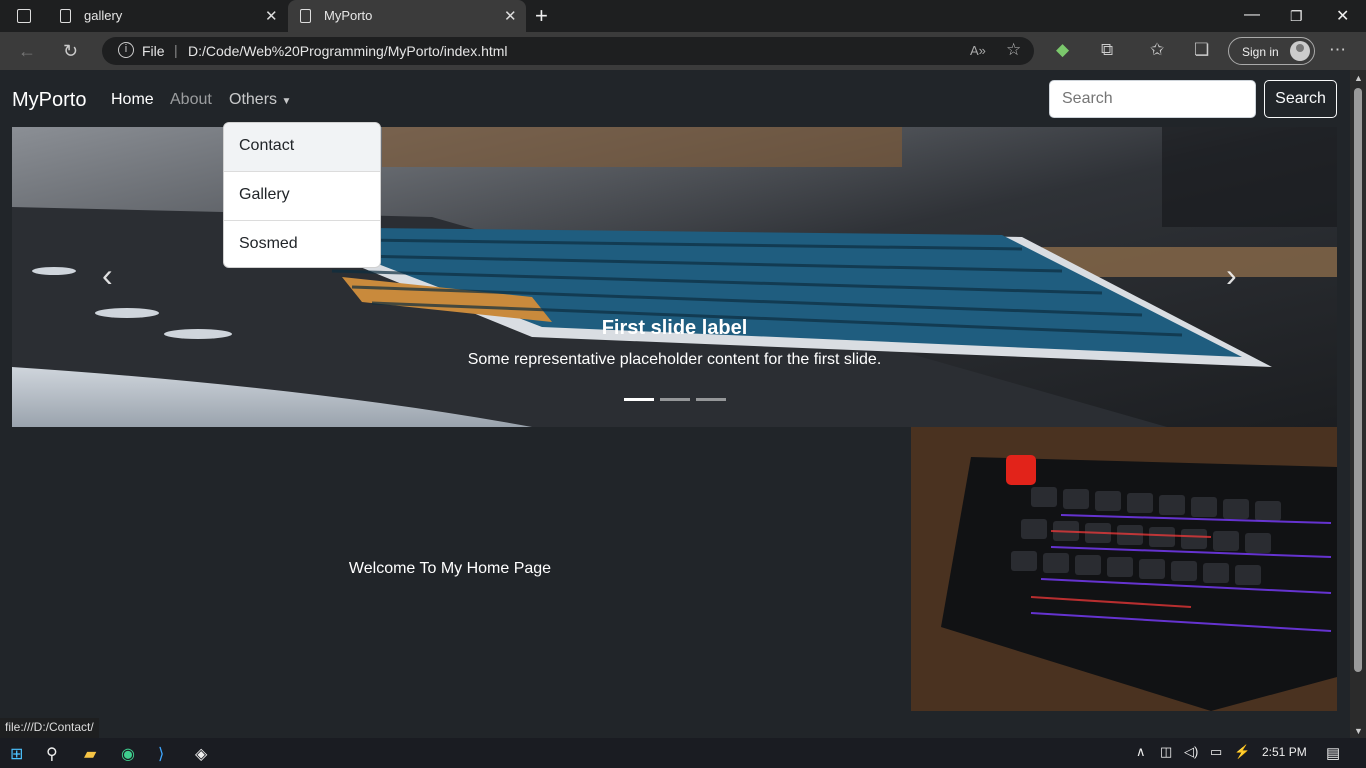  I want to click on others-dropdown-menu: Contact Gallery Sosmed, so click(302, 195).